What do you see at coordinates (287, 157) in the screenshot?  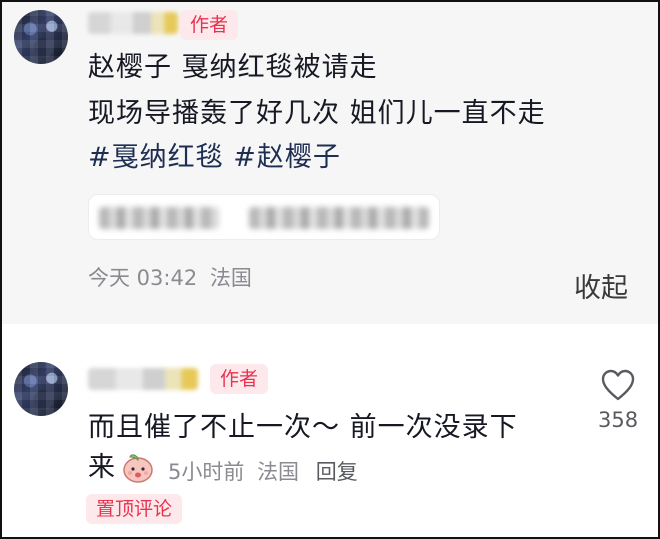 I see `hashtag-link: #赵樱子` at bounding box center [287, 157].